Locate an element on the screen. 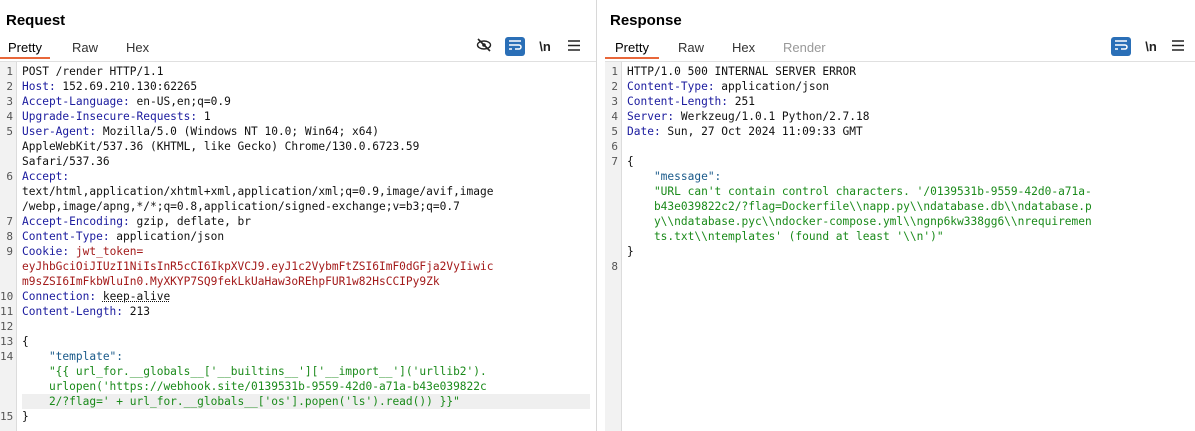 This screenshot has width=1195, height=431. code-line: Host: 152.69.210.130:62265 is located at coordinates (110, 86).